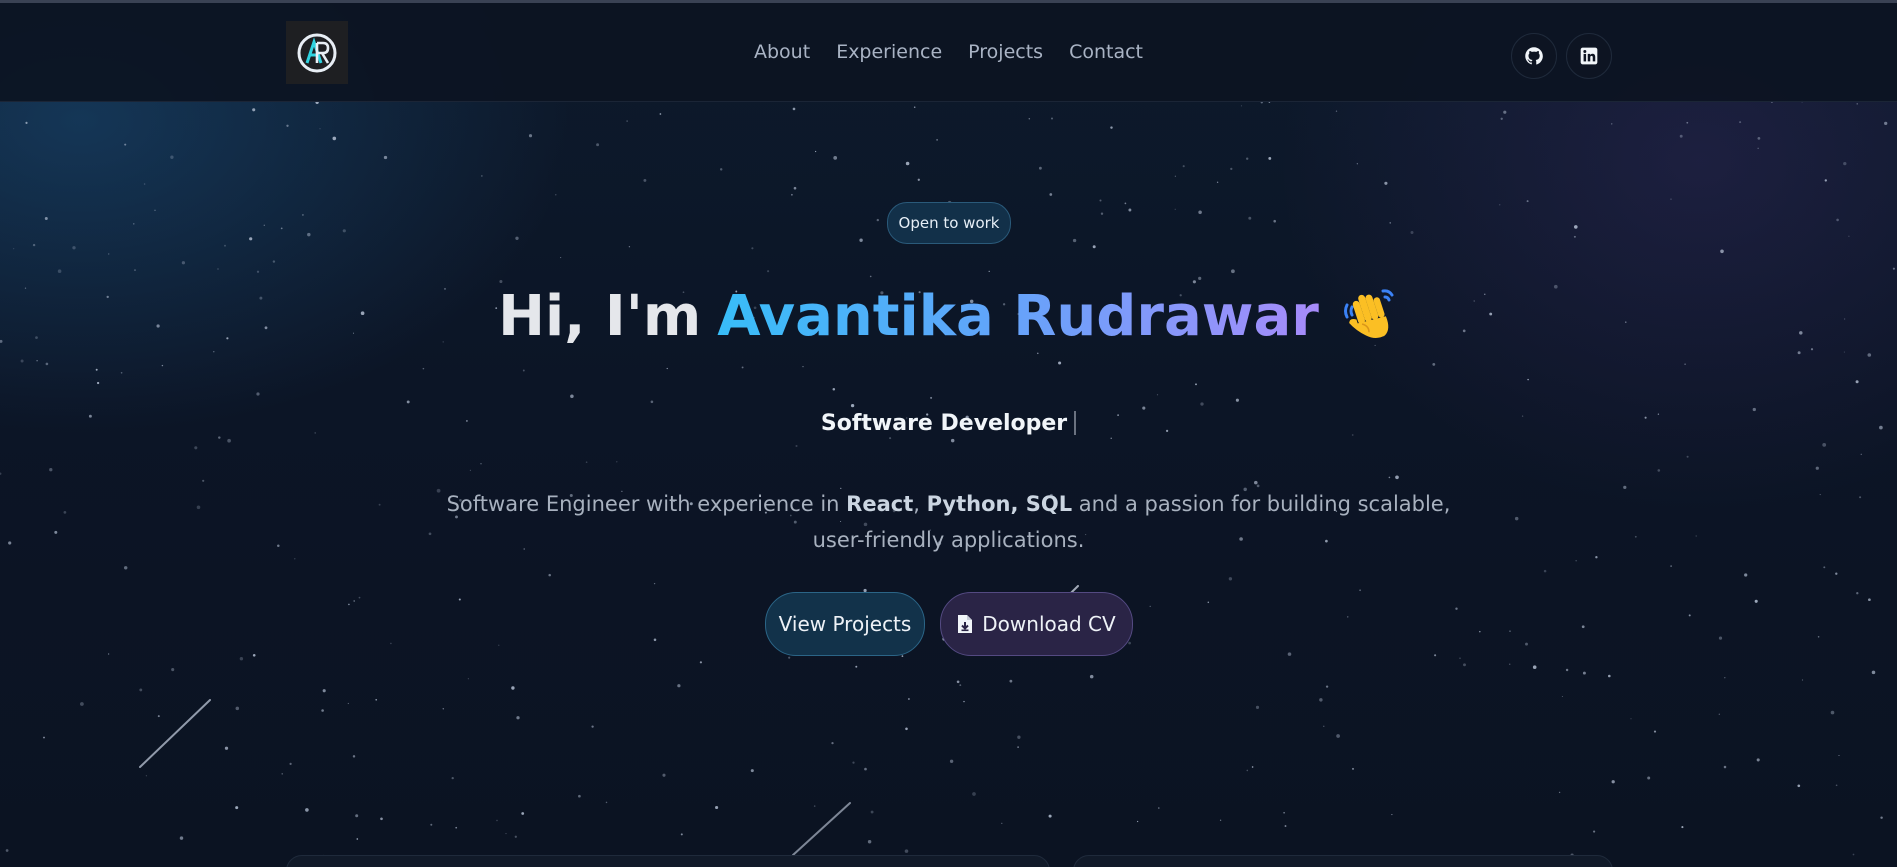 The image size is (1897, 867). What do you see at coordinates (880, 504) in the screenshot?
I see `skill-react: React` at bounding box center [880, 504].